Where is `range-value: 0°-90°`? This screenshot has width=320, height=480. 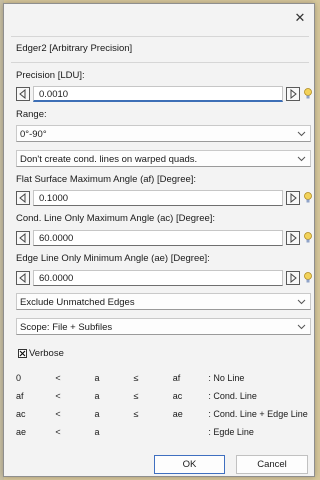 range-value: 0°-90° is located at coordinates (33, 134).